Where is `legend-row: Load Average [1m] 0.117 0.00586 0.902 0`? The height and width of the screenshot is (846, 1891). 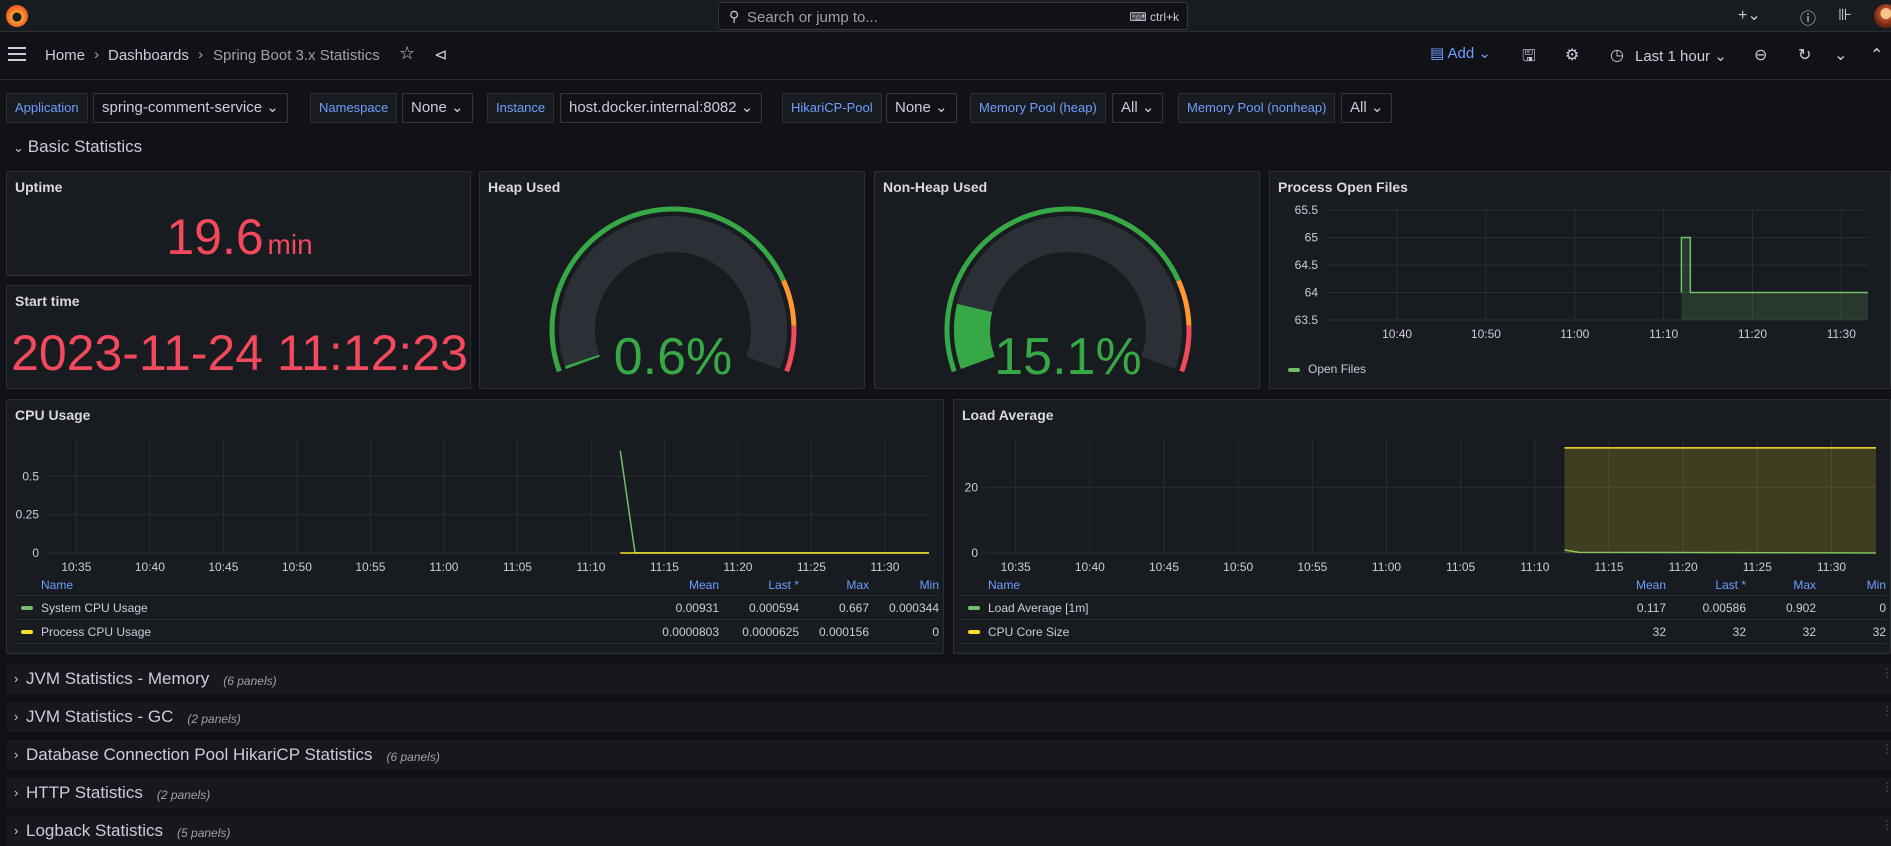 legend-row: Load Average [1m] 0.117 0.00586 0.902 0 is located at coordinates (1423, 608).